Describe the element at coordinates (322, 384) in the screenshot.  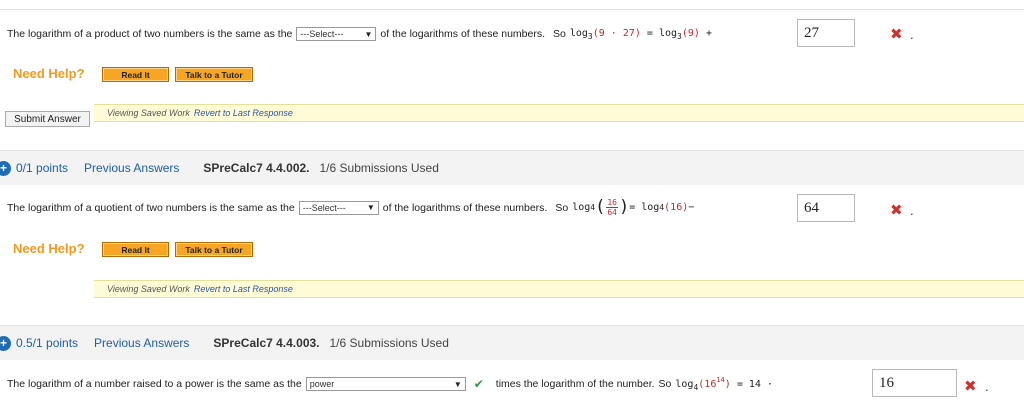
I see `question-3-select-value: power` at that location.